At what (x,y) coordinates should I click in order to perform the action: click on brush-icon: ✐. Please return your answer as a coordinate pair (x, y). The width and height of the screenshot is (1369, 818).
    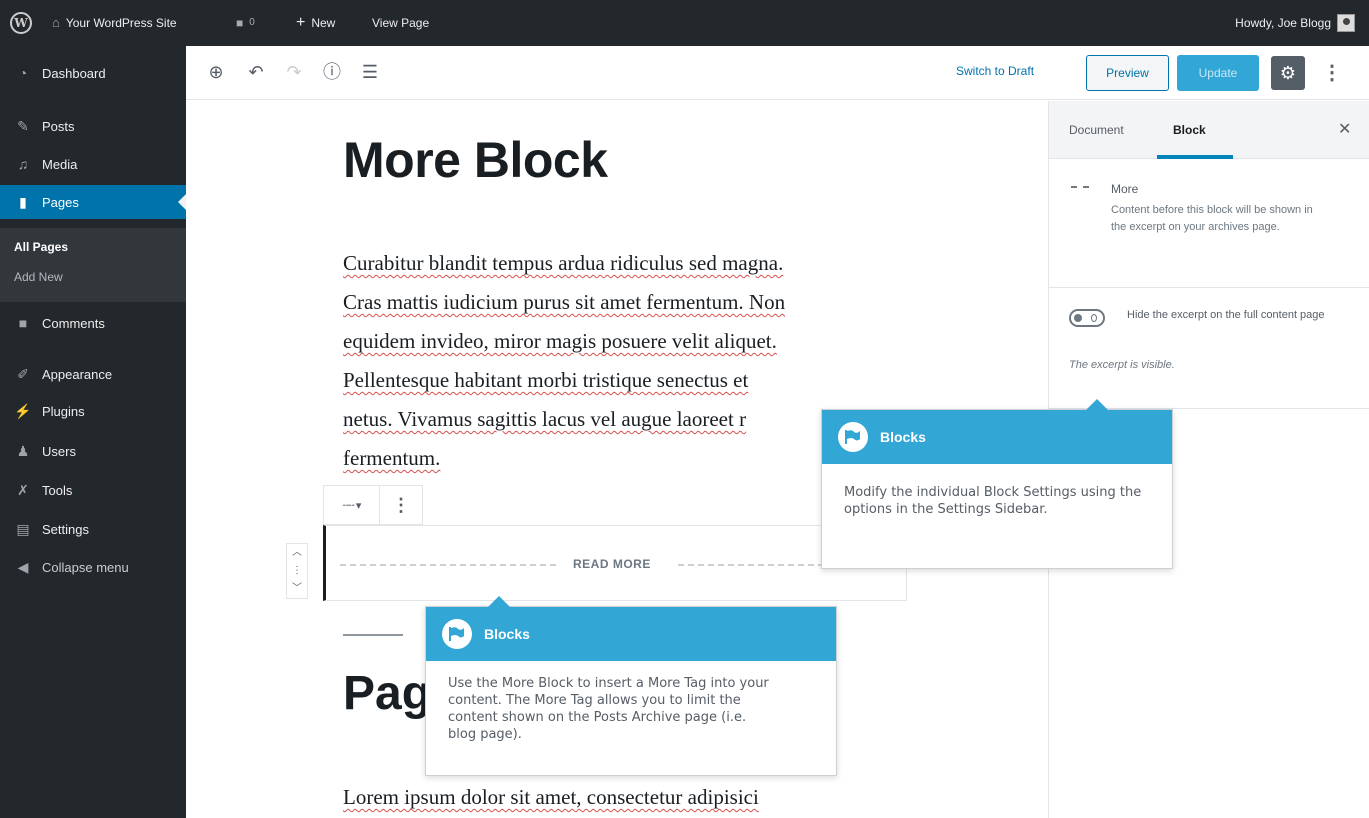
    Looking at the image, I should click on (23, 373).